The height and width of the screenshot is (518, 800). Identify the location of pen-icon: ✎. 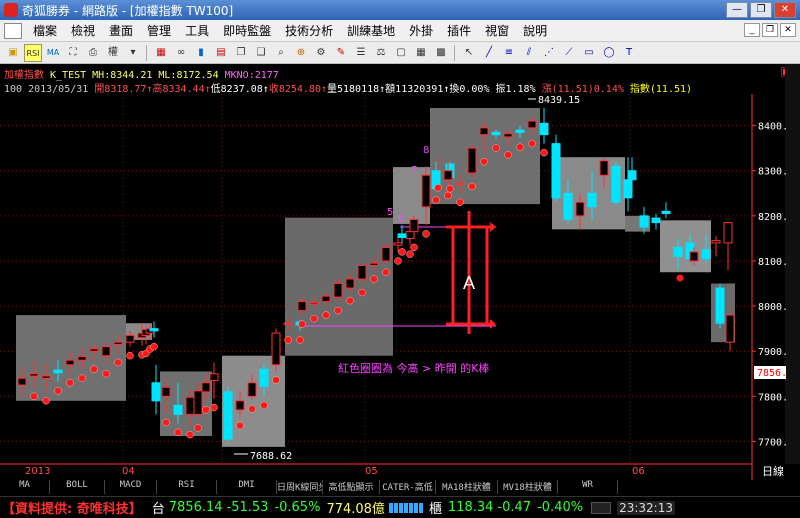
(341, 53).